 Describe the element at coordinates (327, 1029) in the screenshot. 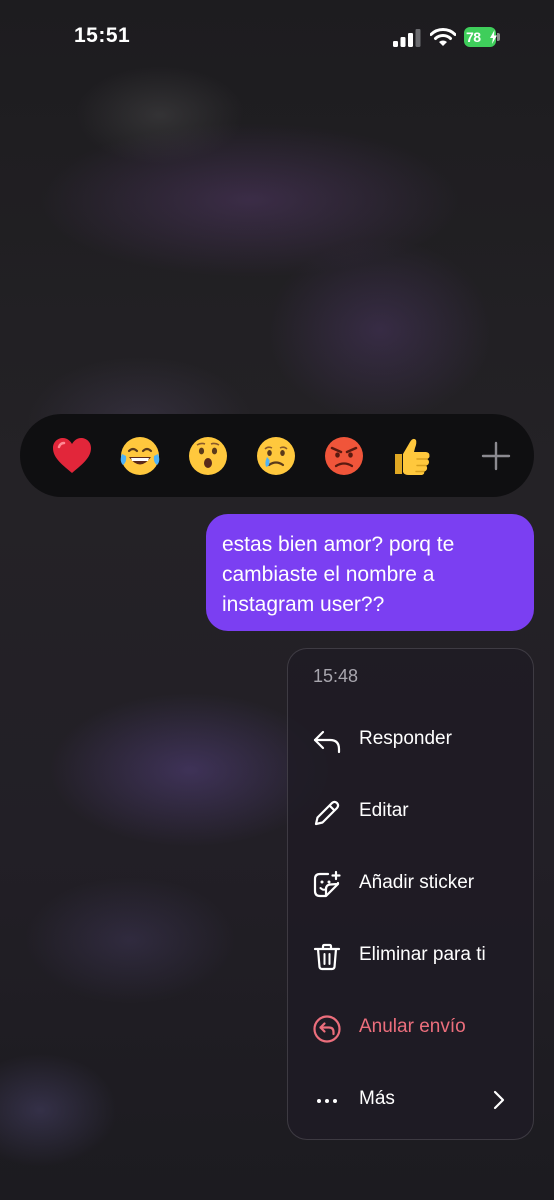

I see `unsend-icon` at that location.